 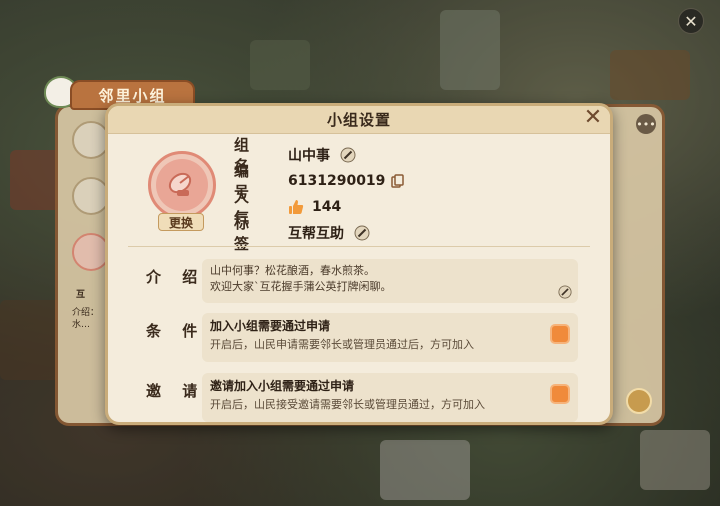 I want to click on modal-title: 小组设置, so click(x=358, y=120).